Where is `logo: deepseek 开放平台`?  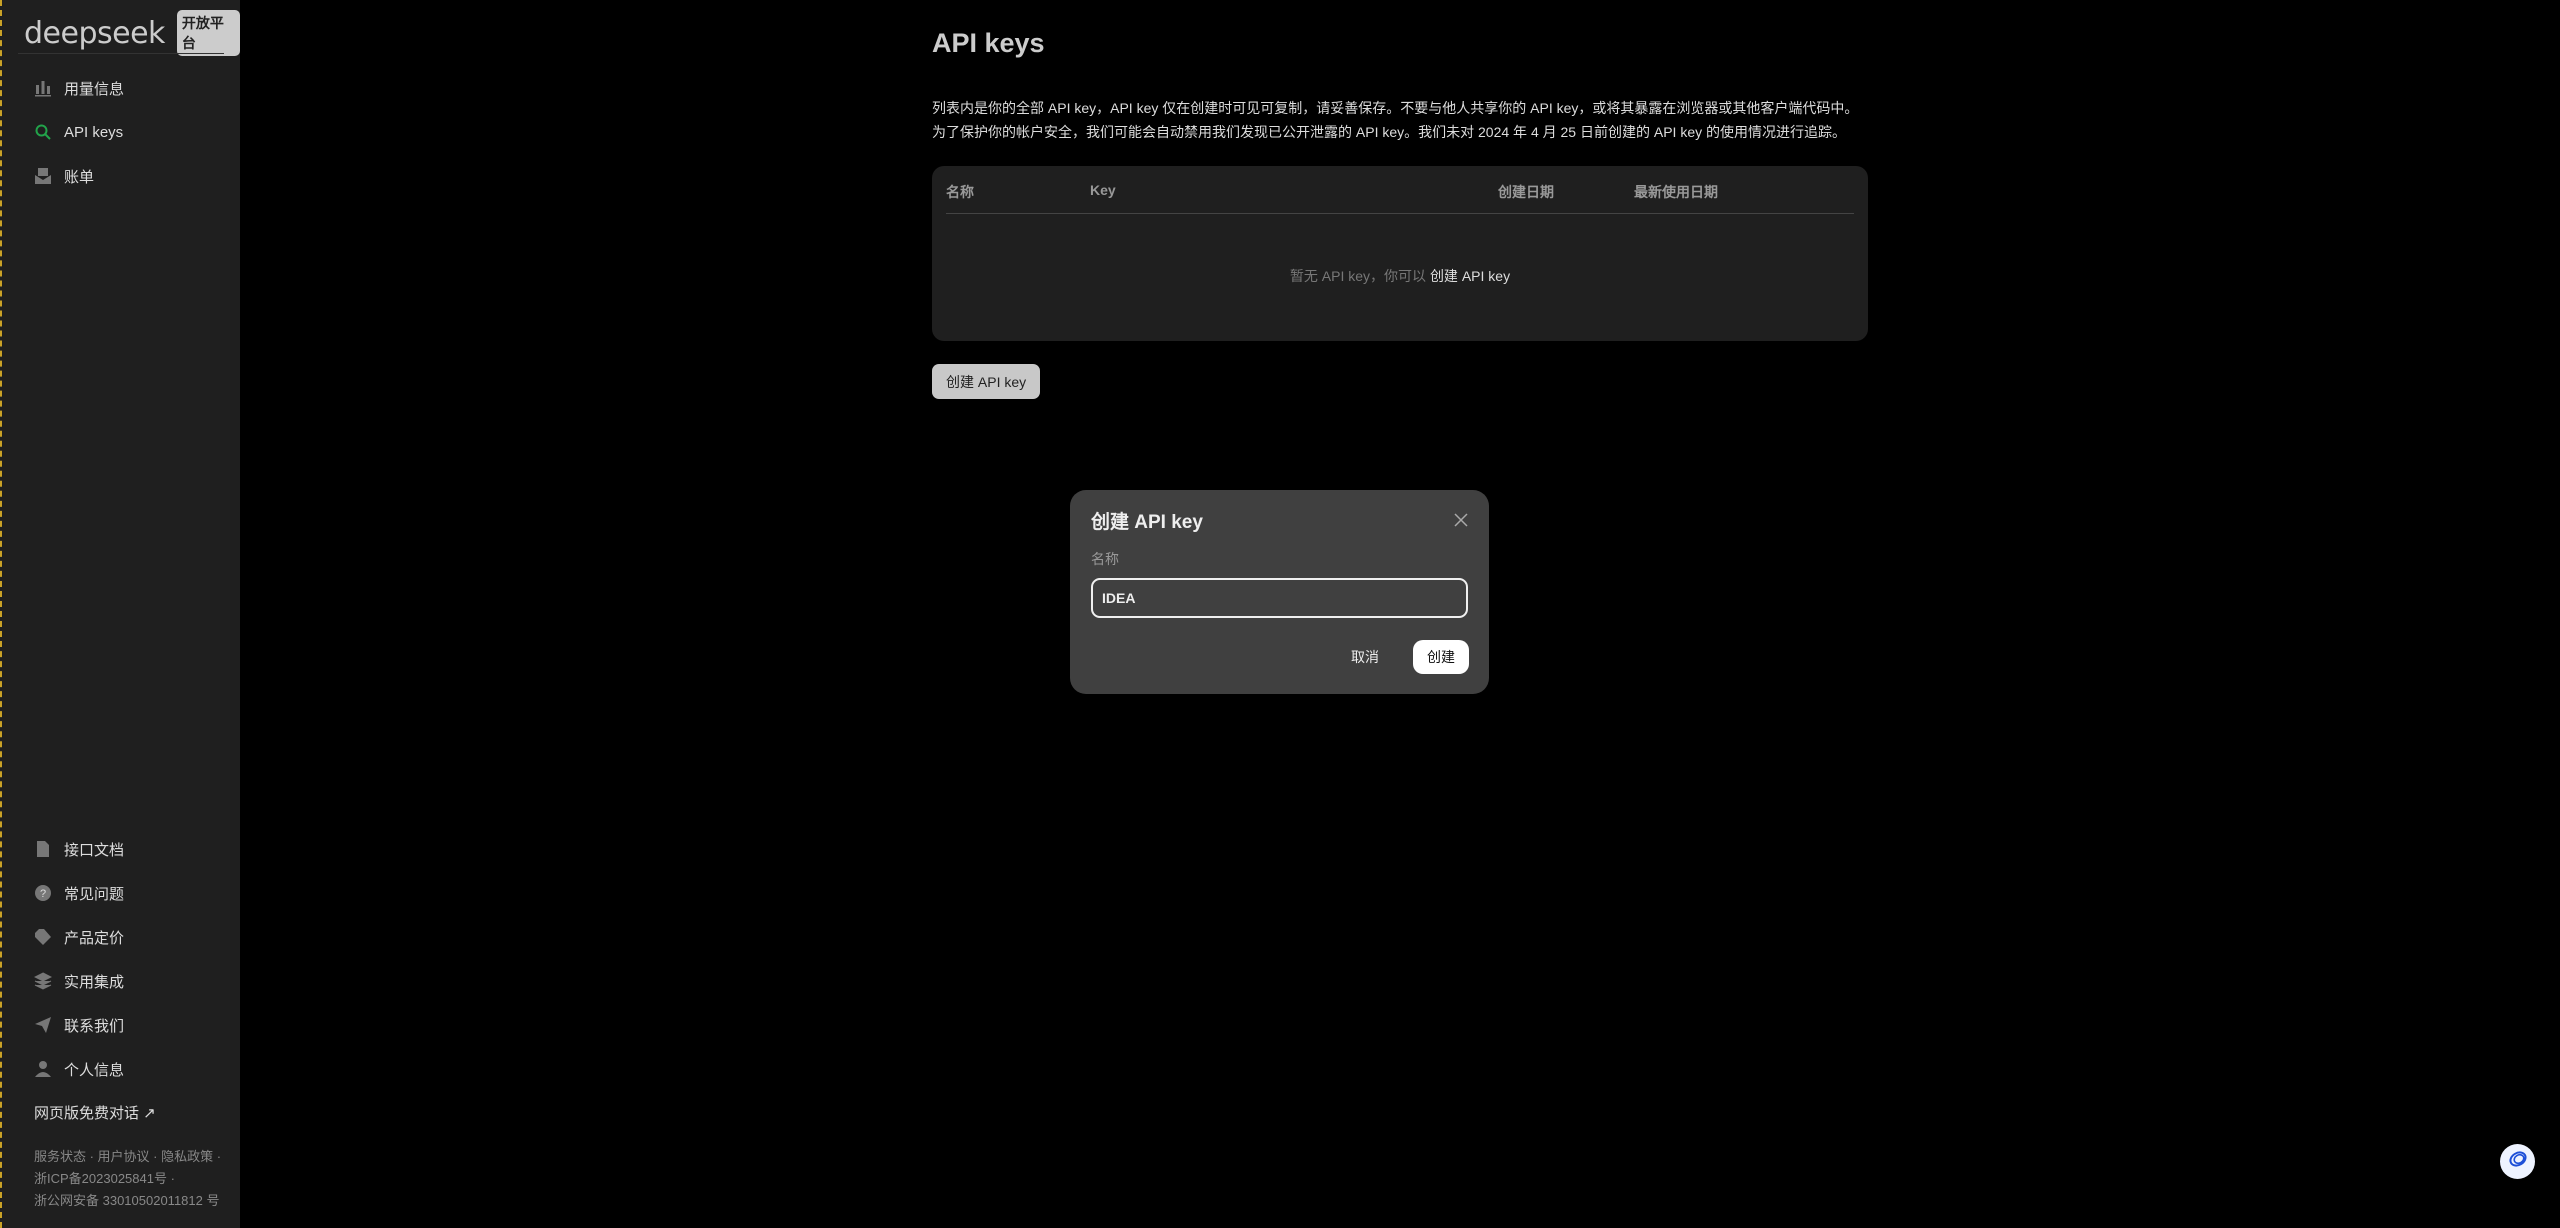
logo: deepseek 开放平台 is located at coordinates (132, 33).